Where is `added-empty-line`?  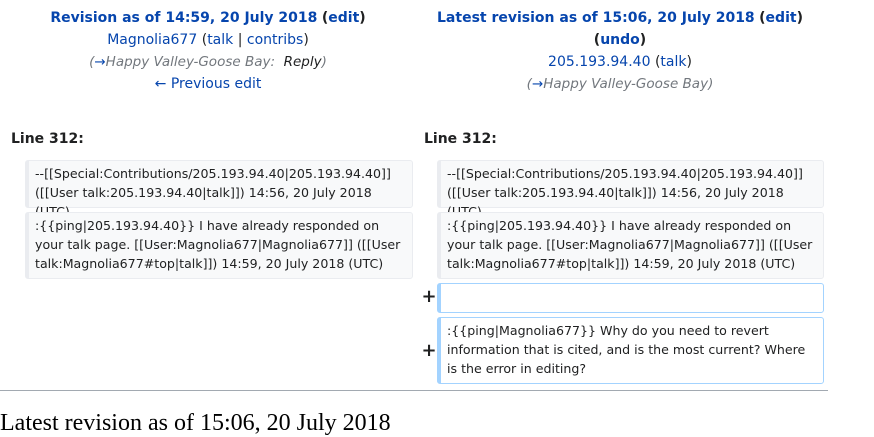 added-empty-line is located at coordinates (630, 298).